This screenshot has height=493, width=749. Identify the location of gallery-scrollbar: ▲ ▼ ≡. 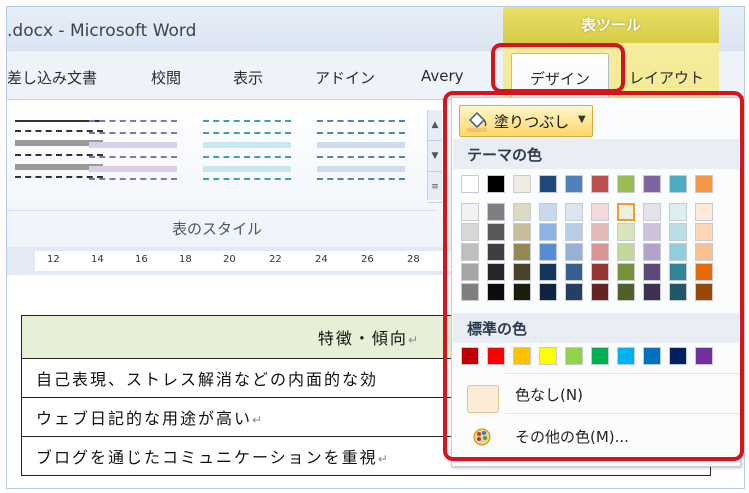
(434, 156).